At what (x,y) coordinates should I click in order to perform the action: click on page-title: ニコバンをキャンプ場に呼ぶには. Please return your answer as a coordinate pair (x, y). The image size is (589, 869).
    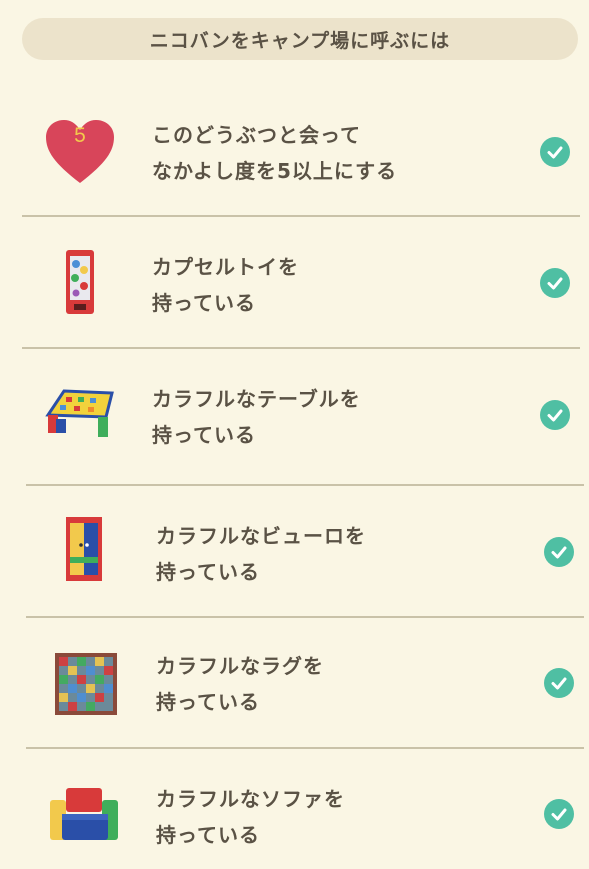
    Looking at the image, I should click on (300, 40).